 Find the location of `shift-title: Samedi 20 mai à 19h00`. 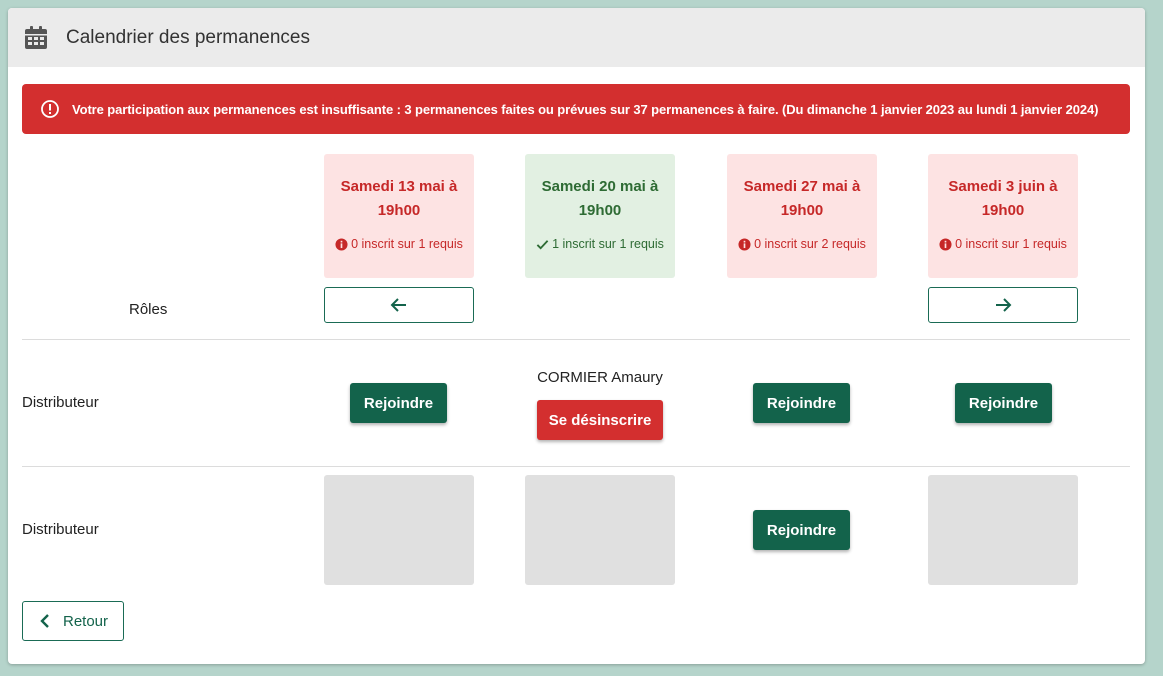

shift-title: Samedi 20 mai à 19h00 is located at coordinates (600, 198).